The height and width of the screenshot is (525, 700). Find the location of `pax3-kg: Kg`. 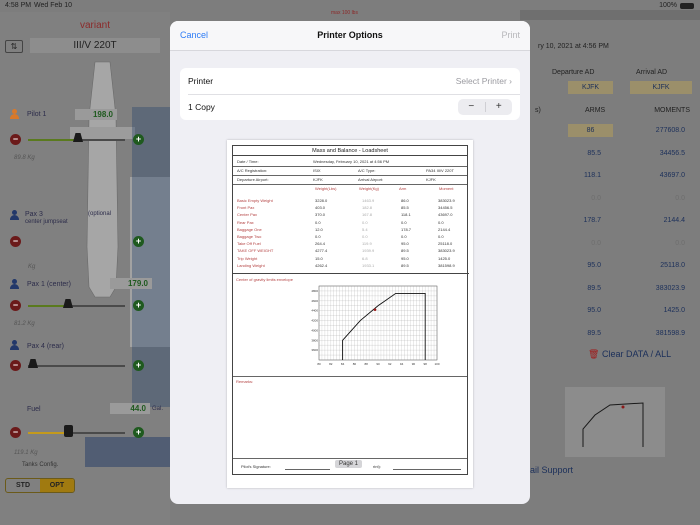

pax3-kg: Kg is located at coordinates (32, 267).